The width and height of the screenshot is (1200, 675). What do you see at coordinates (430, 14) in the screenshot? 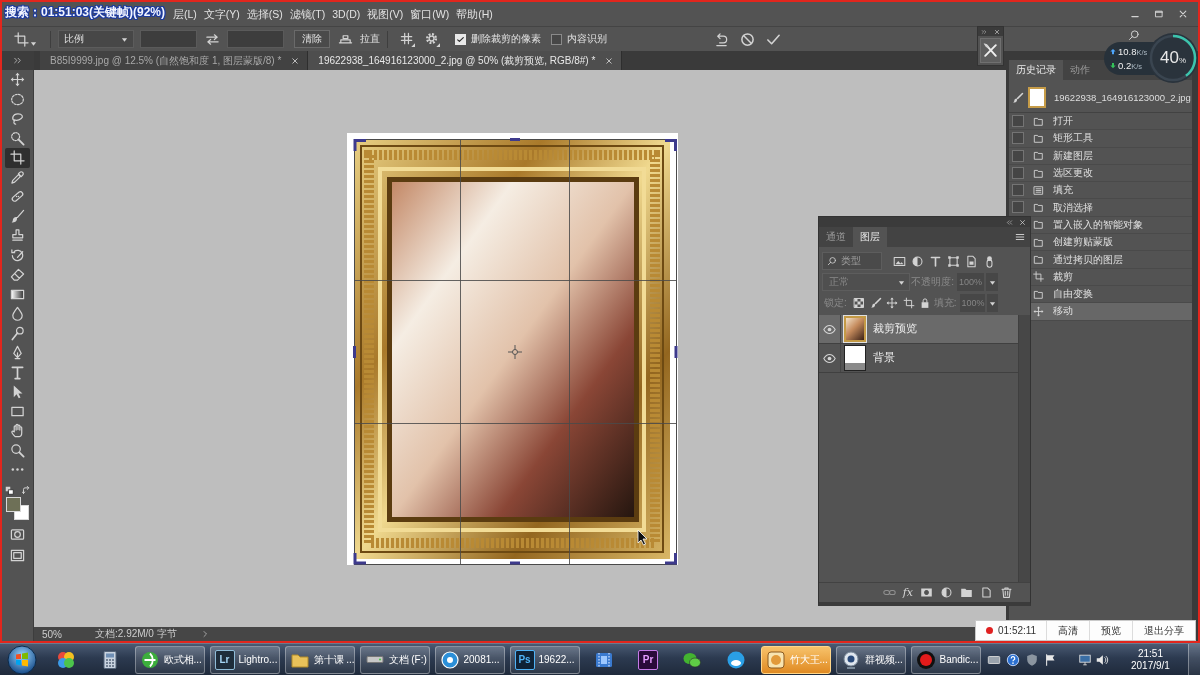
I see `menu-item: 窗口(W)` at bounding box center [430, 14].